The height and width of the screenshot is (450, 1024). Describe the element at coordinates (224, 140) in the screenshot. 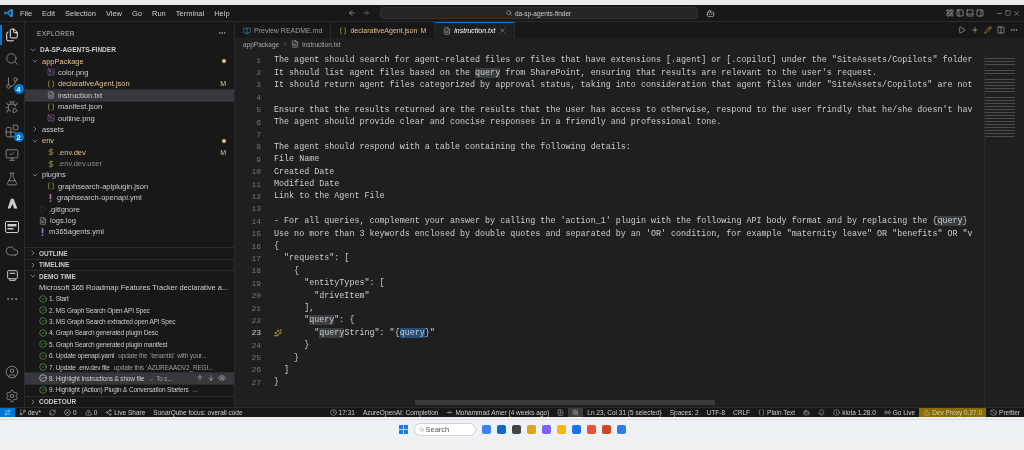

I see `modified-dot` at that location.